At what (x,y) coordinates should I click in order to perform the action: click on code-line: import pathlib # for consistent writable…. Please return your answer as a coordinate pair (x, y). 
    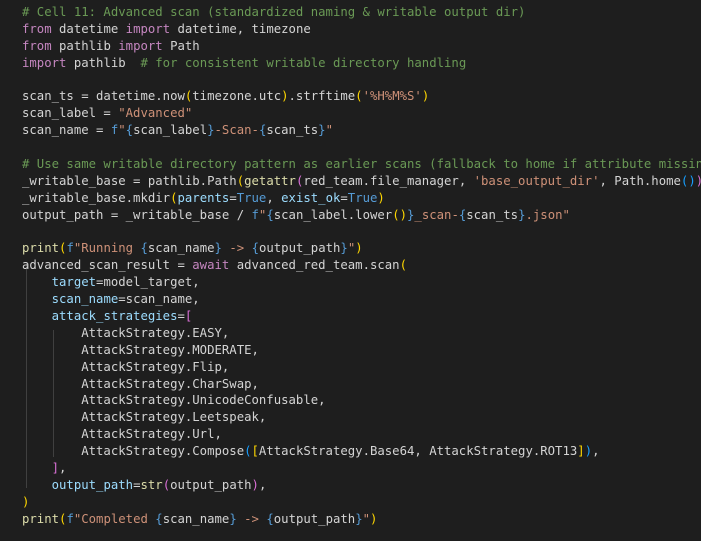
    Looking at the image, I should click on (361, 63).